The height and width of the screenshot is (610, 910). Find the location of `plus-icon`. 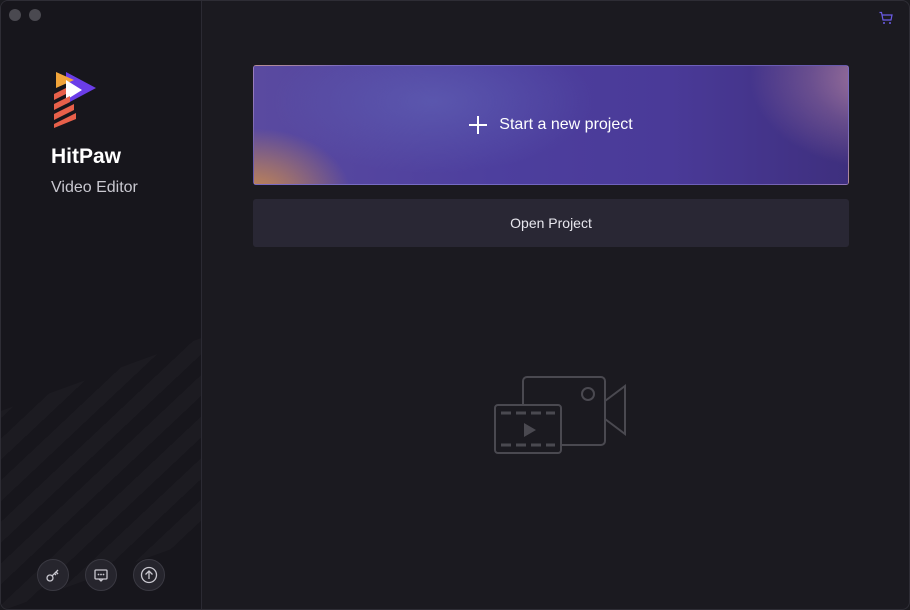

plus-icon is located at coordinates (478, 125).